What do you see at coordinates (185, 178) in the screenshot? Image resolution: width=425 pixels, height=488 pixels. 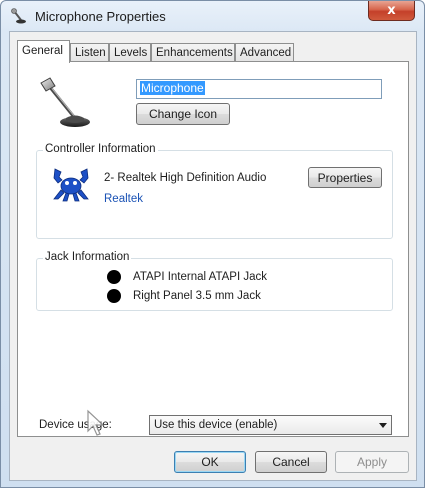 I see `controller-name: 2- Realtek High Definition Audio` at bounding box center [185, 178].